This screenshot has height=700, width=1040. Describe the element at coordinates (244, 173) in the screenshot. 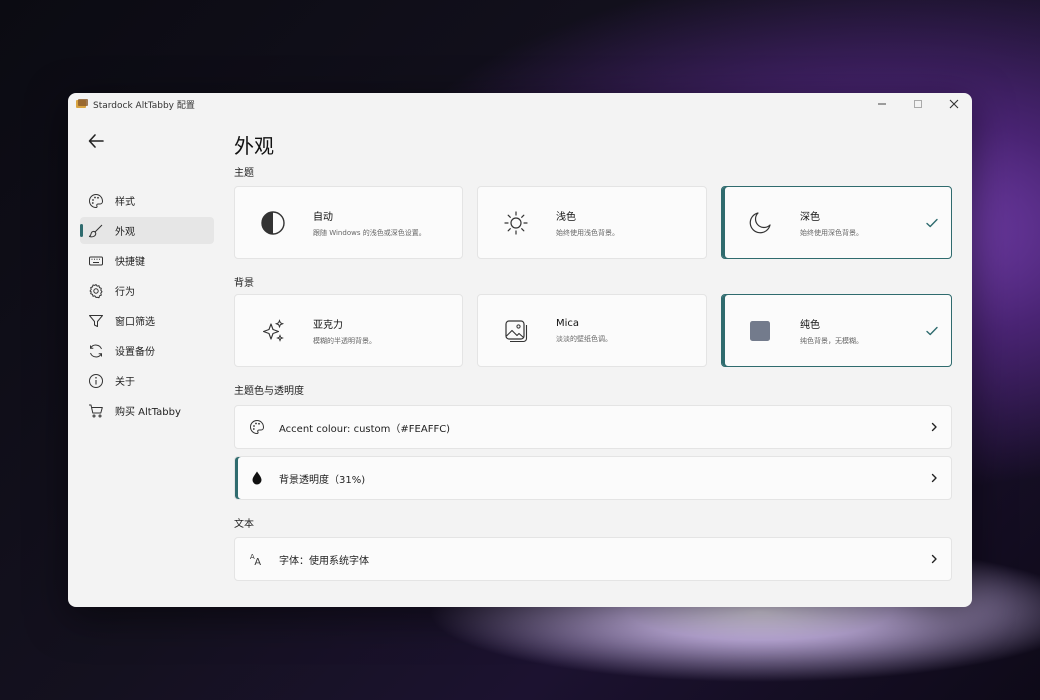

I see `theme-section-label: 主题` at that location.